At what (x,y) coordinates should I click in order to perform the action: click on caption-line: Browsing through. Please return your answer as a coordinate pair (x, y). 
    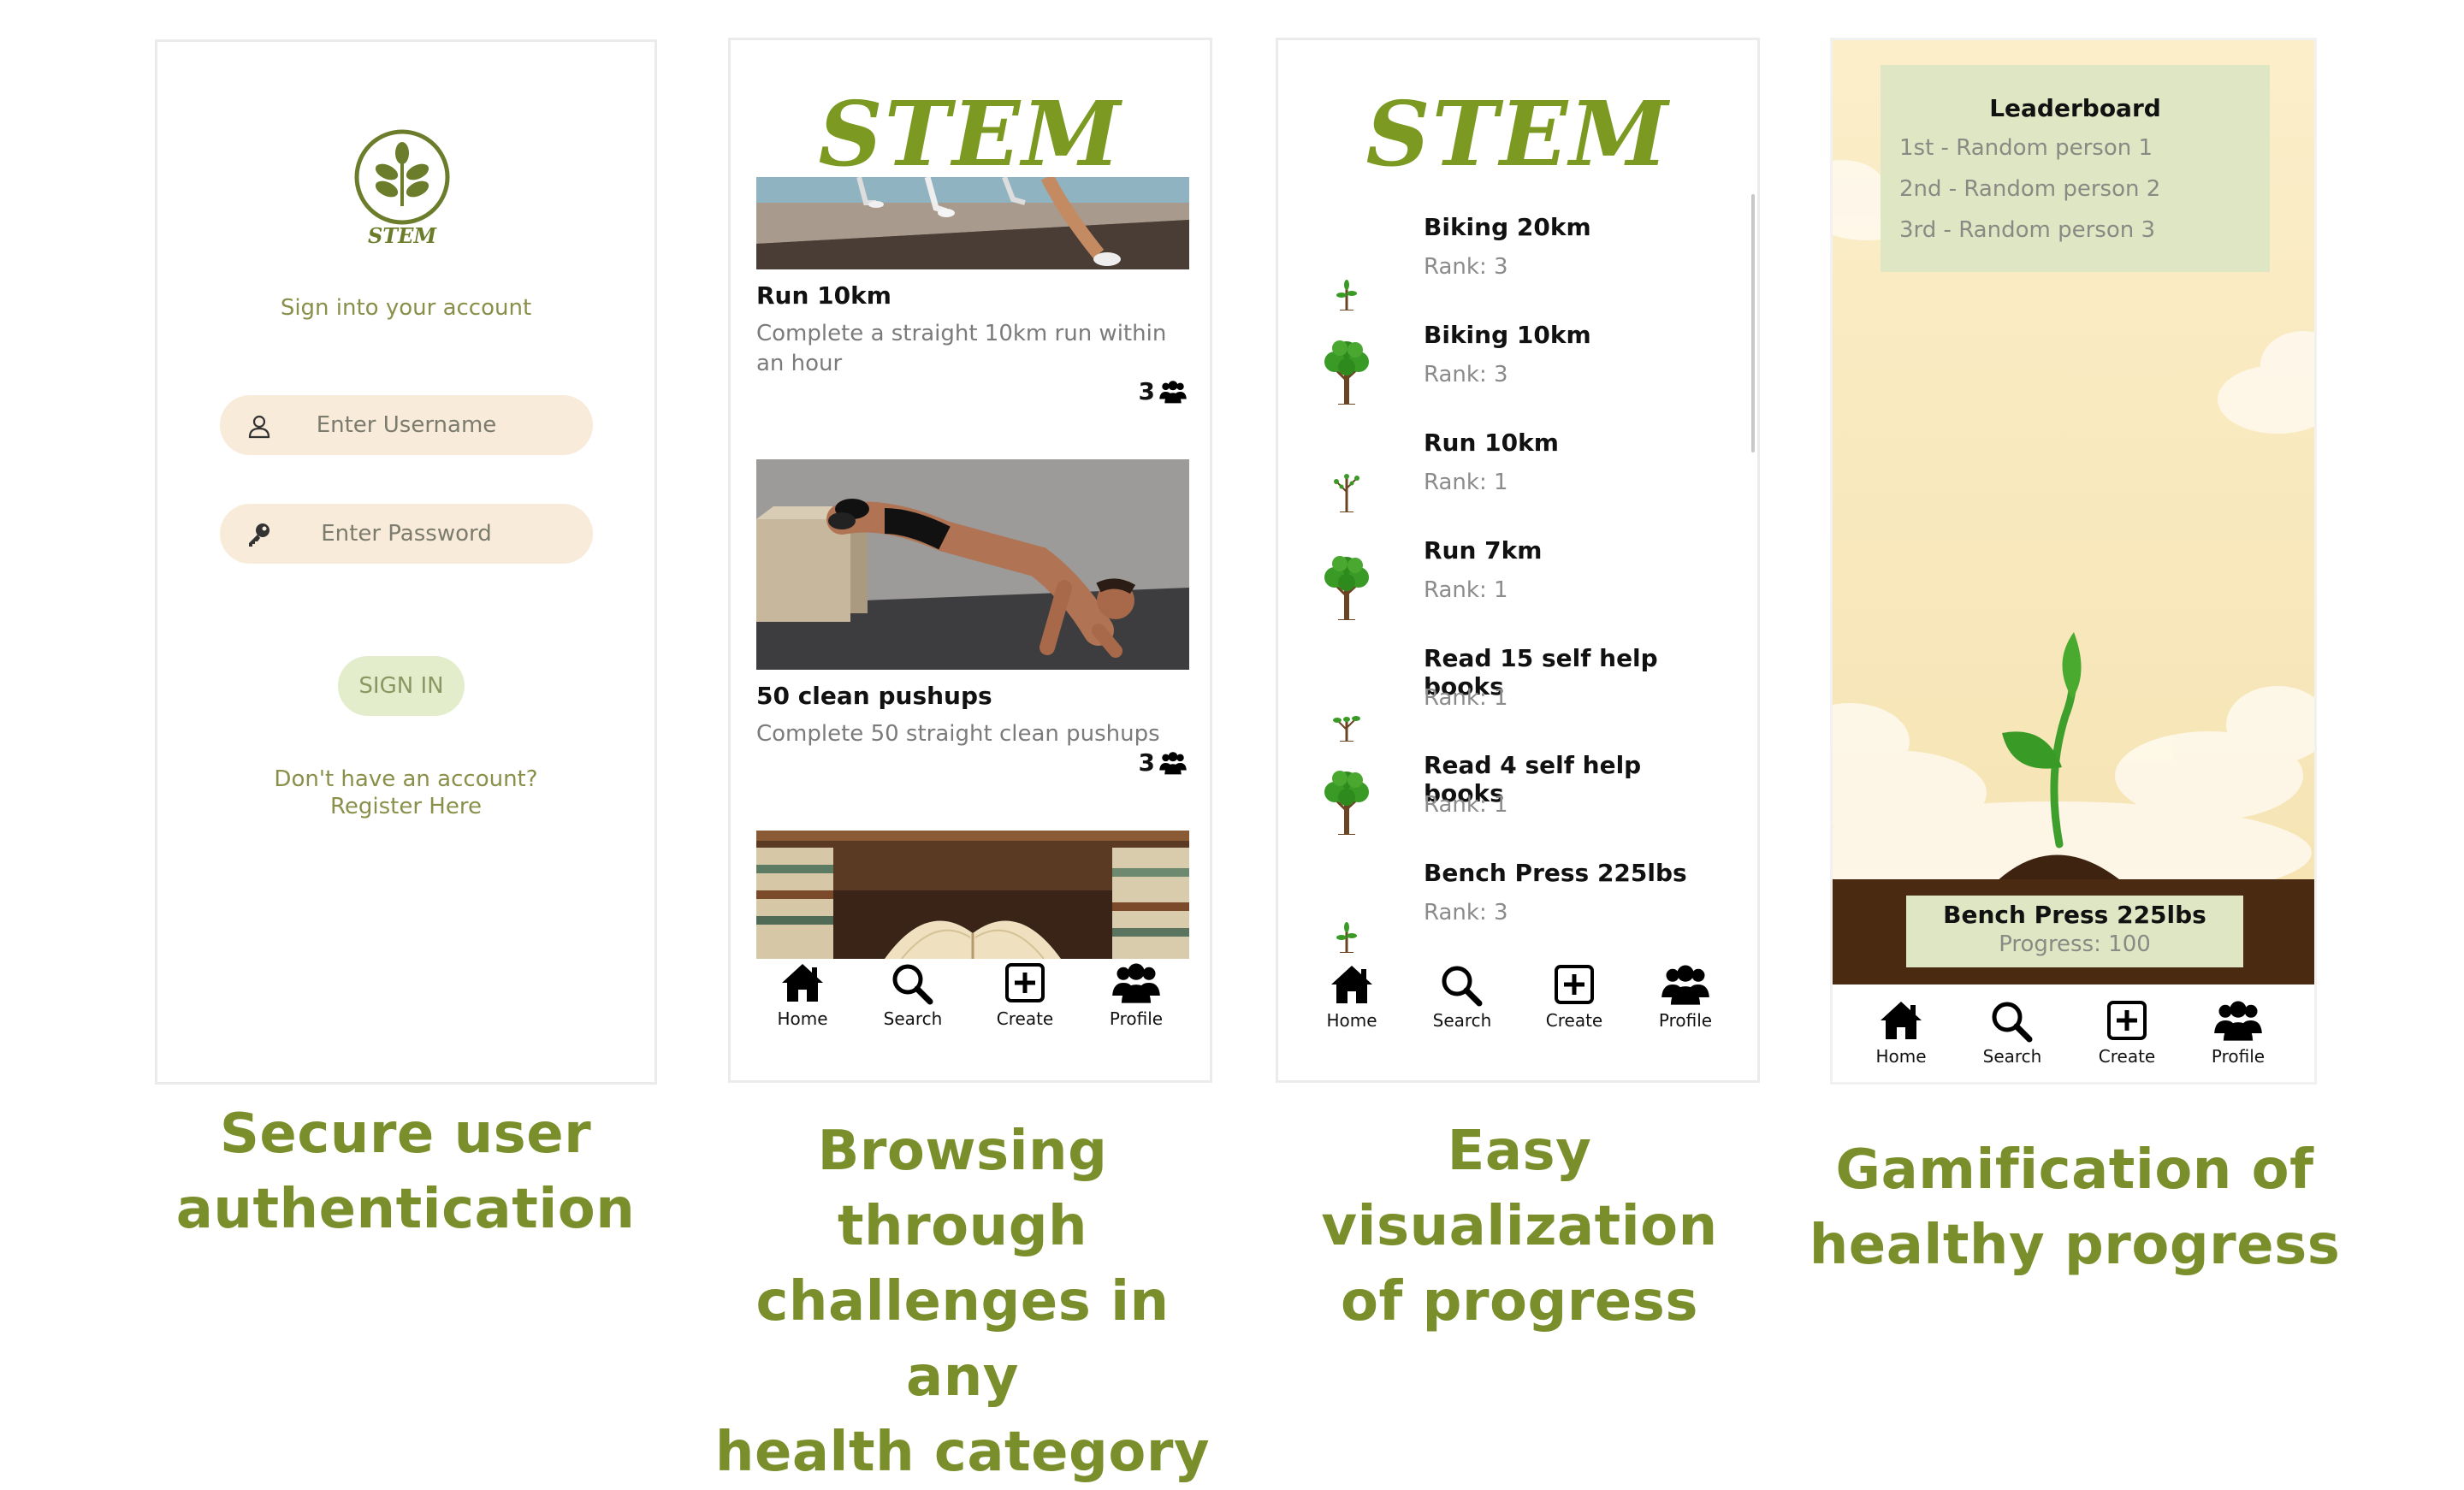
    Looking at the image, I should click on (962, 1189).